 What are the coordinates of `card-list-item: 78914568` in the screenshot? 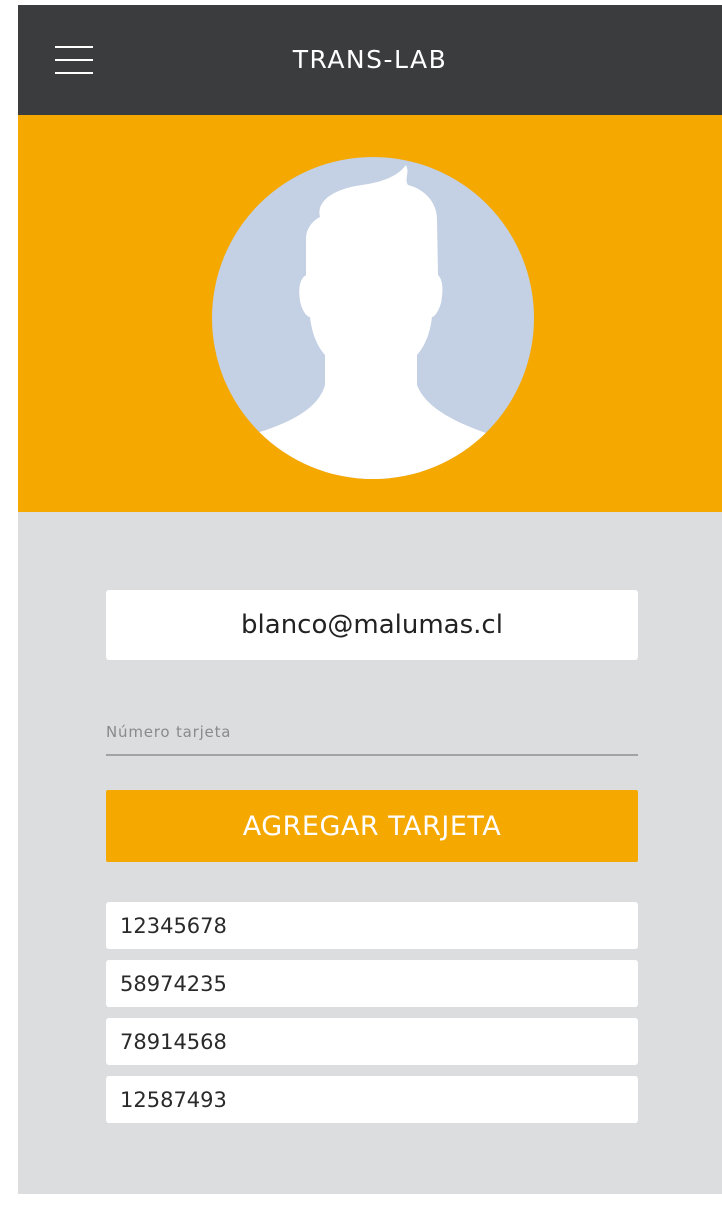 It's located at (372, 1041).